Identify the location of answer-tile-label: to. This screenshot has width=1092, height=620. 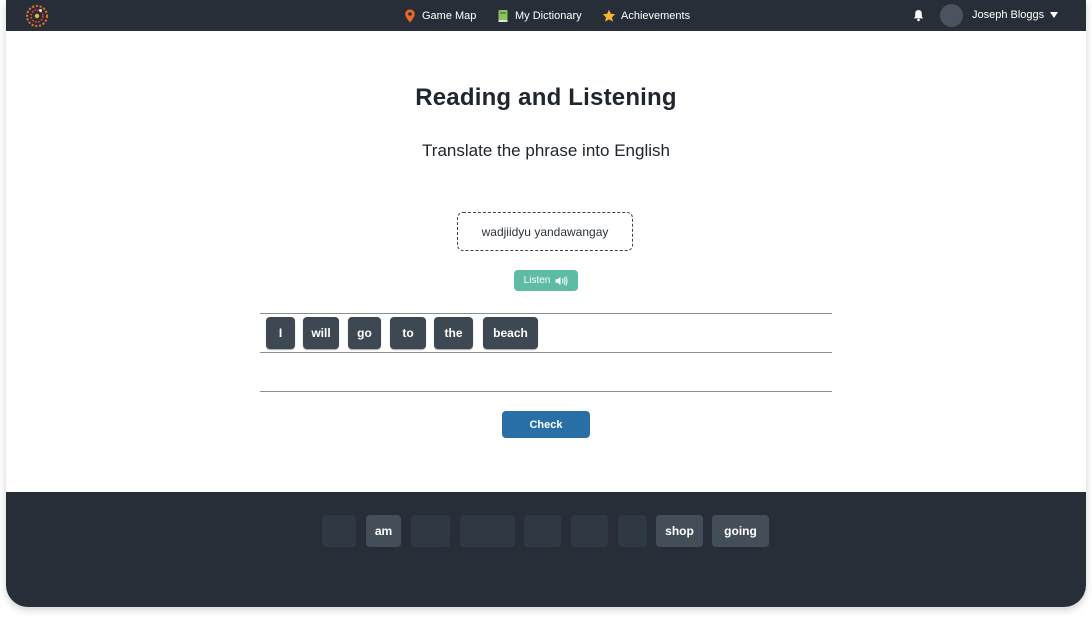
(408, 333).